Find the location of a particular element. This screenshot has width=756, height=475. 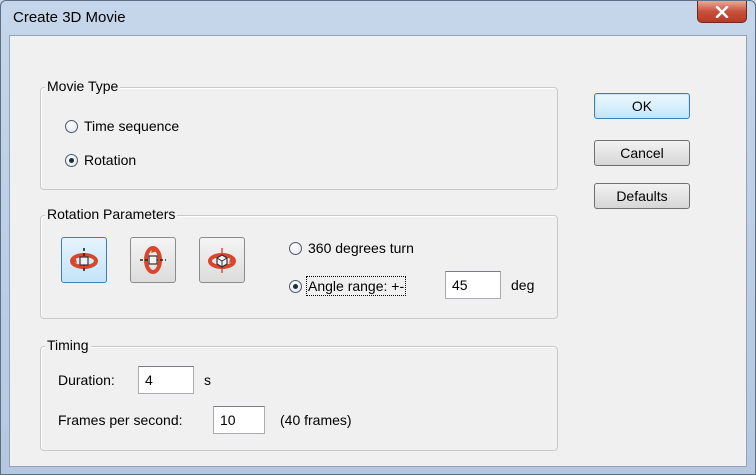

angle-range-label: Angle range: +- is located at coordinates (356, 286).